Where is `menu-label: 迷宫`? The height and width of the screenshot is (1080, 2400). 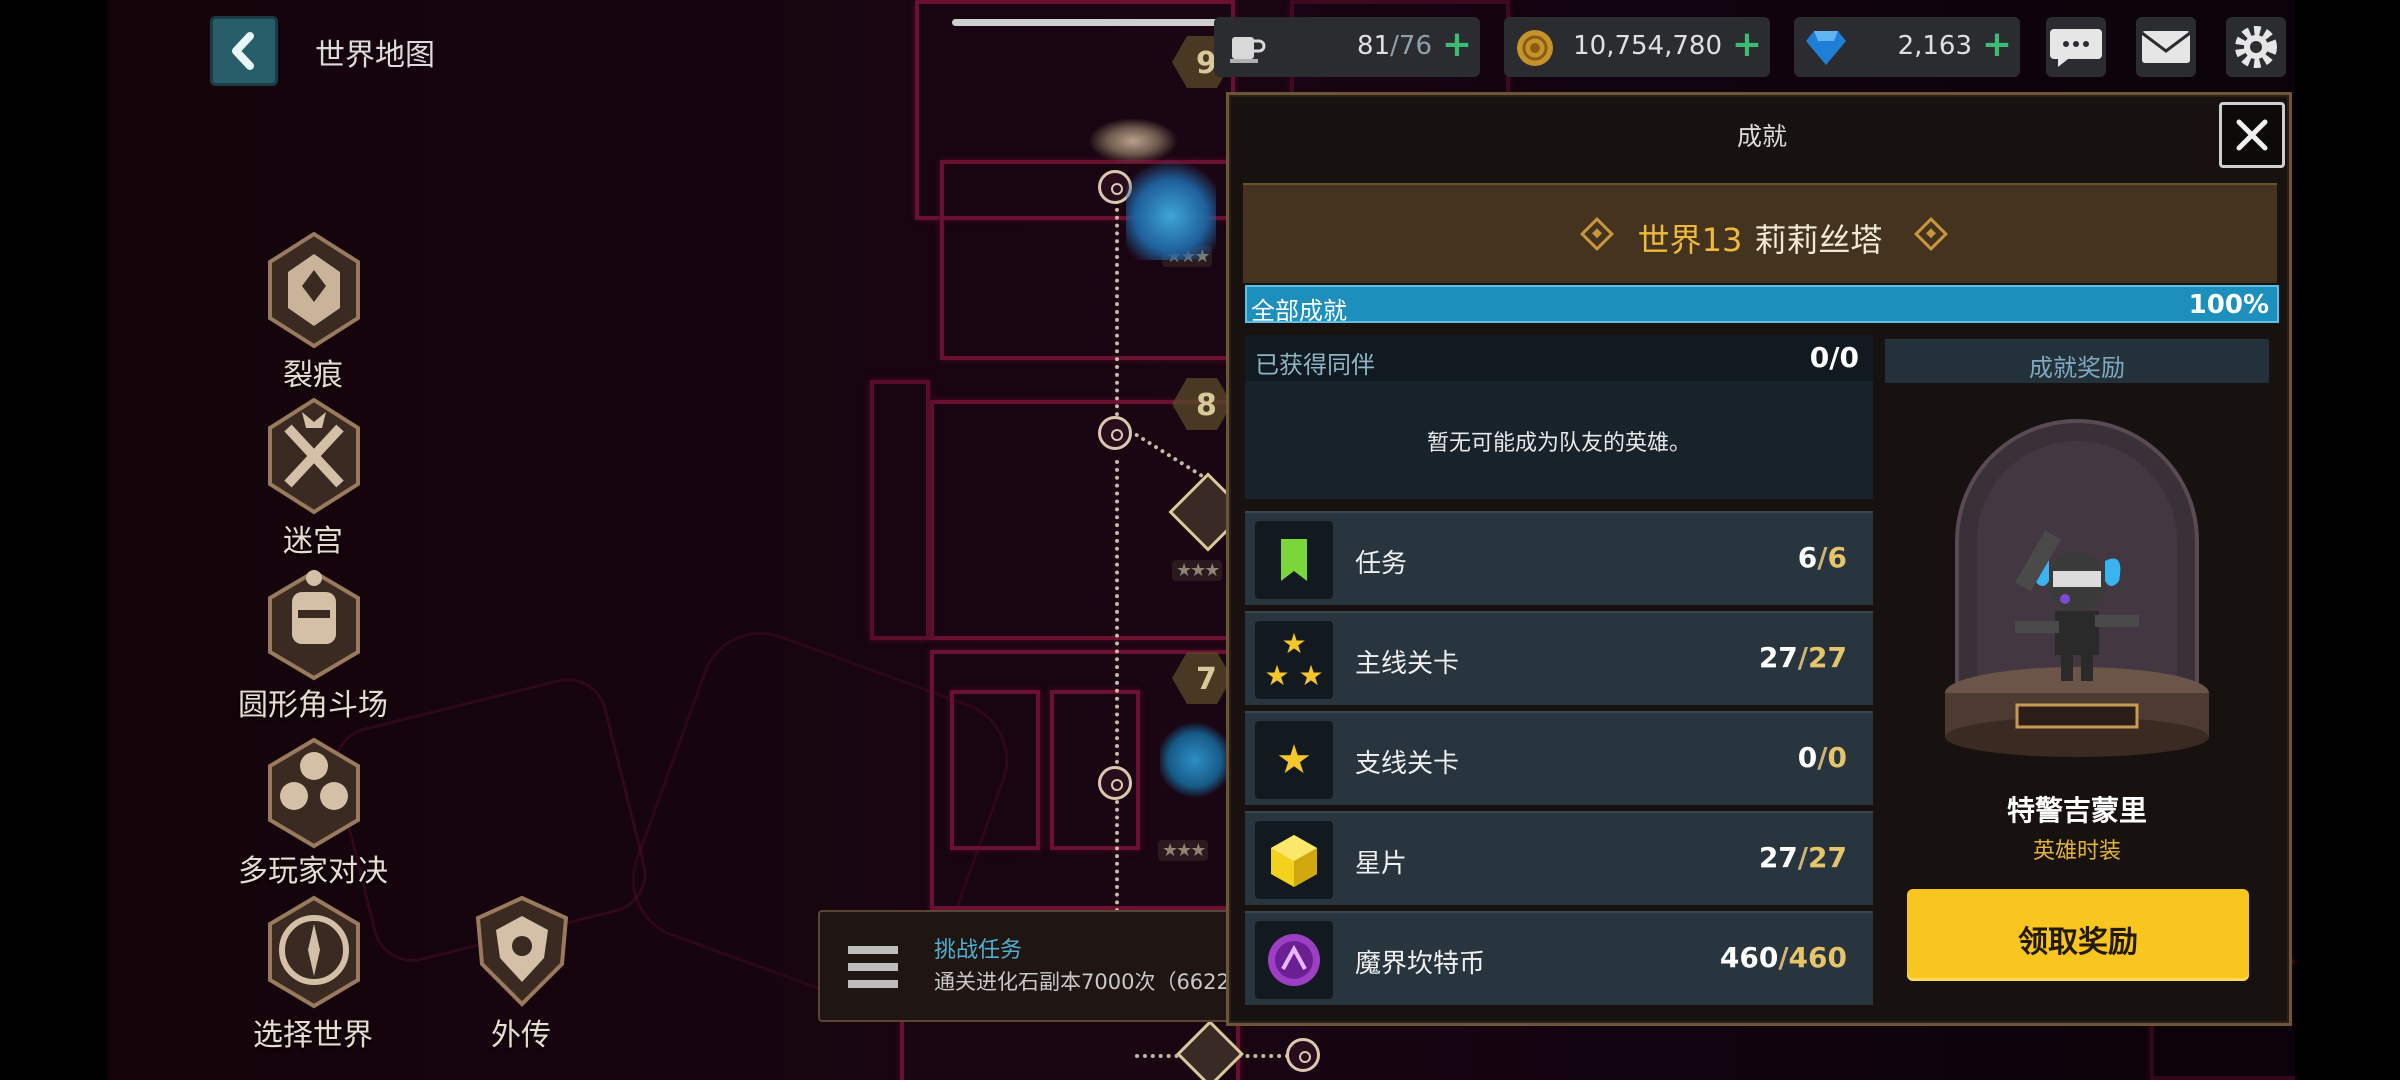
menu-label: 迷宫 is located at coordinates (313, 541).